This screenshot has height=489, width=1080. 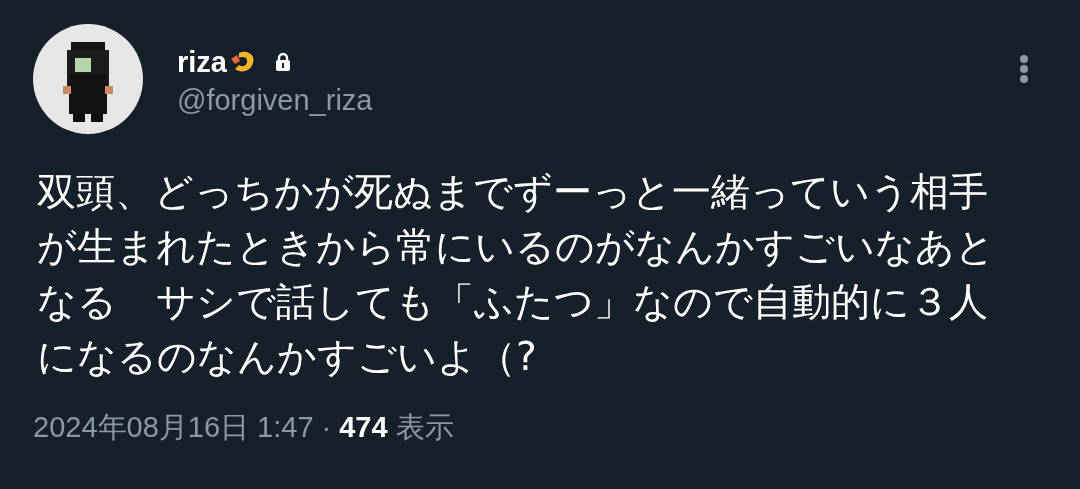 I want to click on user-handle: @forgiven_riza, so click(x=275, y=100).